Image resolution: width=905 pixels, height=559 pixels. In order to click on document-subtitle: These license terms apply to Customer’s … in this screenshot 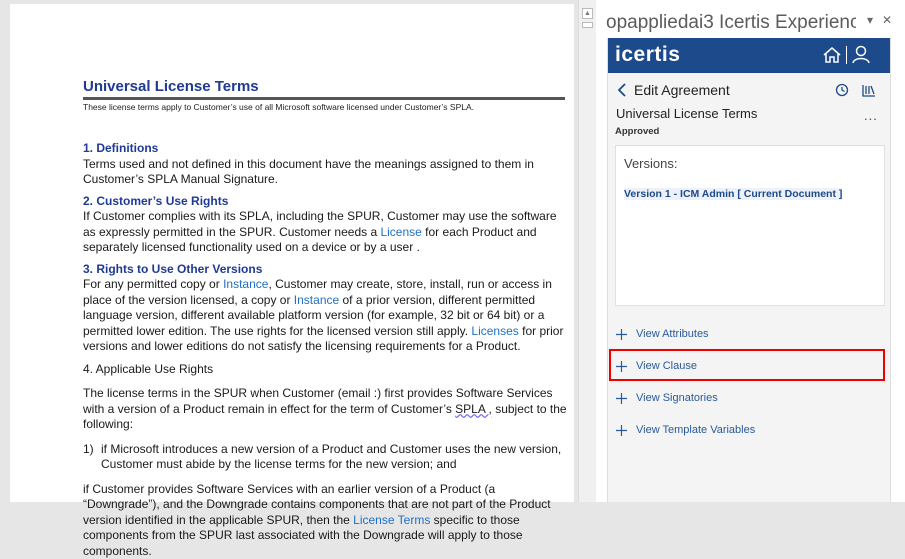, I will do `click(327, 107)`.